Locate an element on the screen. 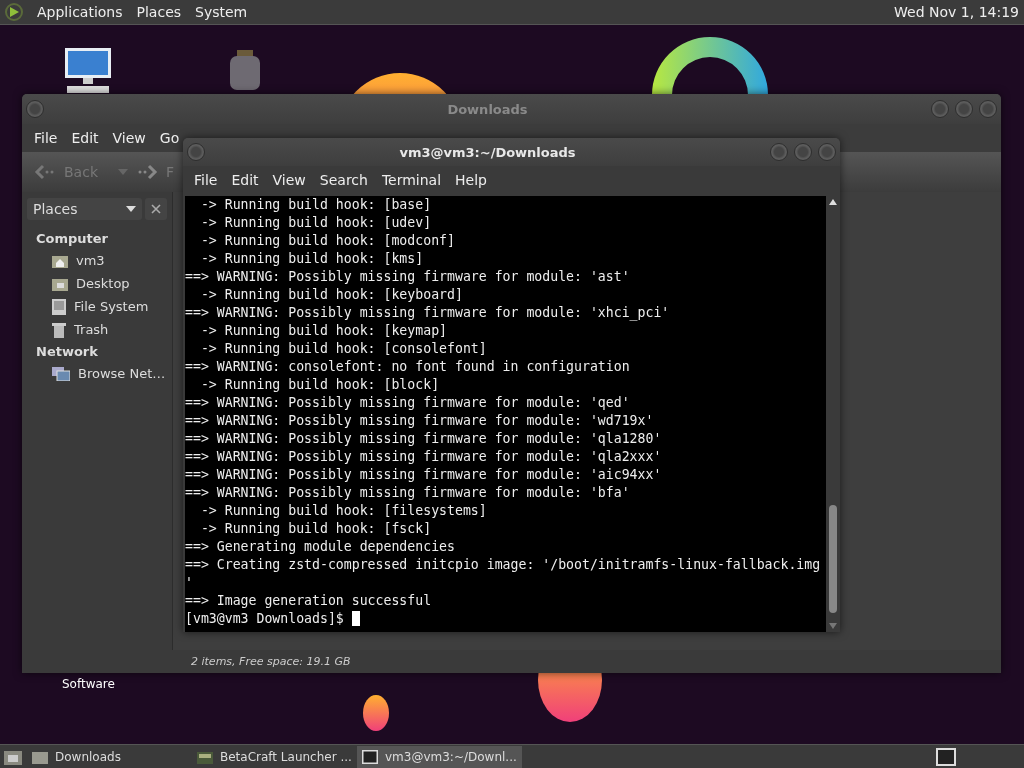  terminal-line: ==> WARNING: Possibly missing firmware for module: 'bfa' is located at coordinates (407, 492).